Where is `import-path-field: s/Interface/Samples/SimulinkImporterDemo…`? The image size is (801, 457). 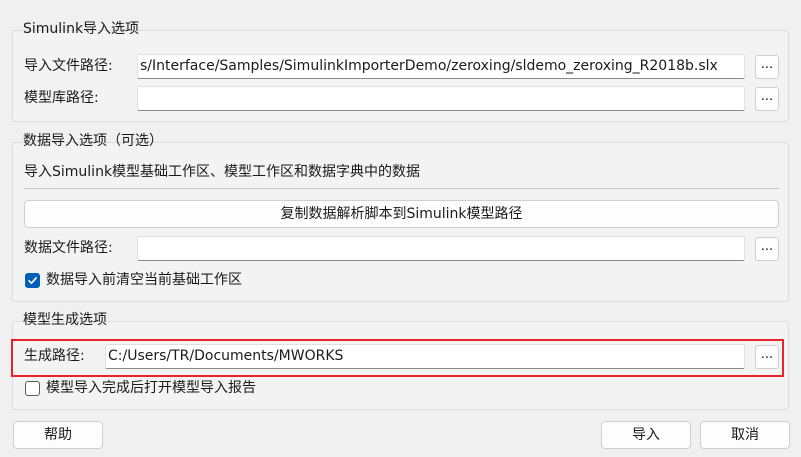
import-path-field: s/Interface/Samples/SimulinkImporterDemo… is located at coordinates (441, 66).